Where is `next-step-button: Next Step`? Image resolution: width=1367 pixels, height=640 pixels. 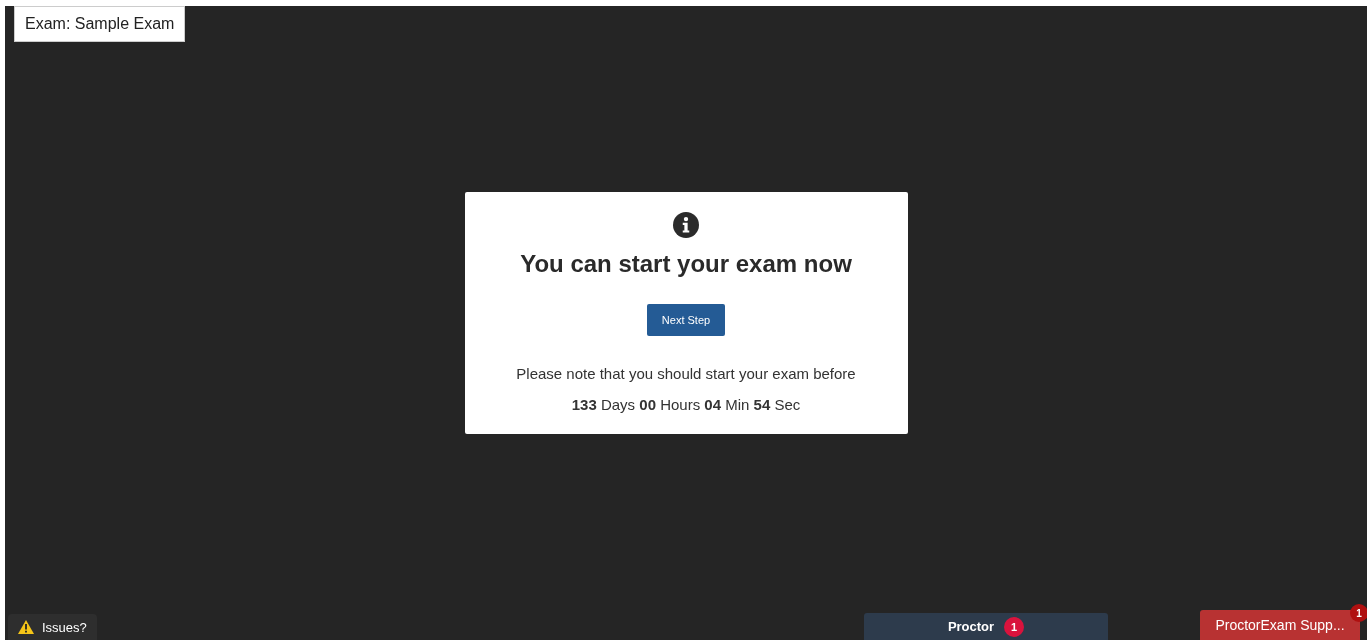 next-step-button: Next Step is located at coordinates (686, 320).